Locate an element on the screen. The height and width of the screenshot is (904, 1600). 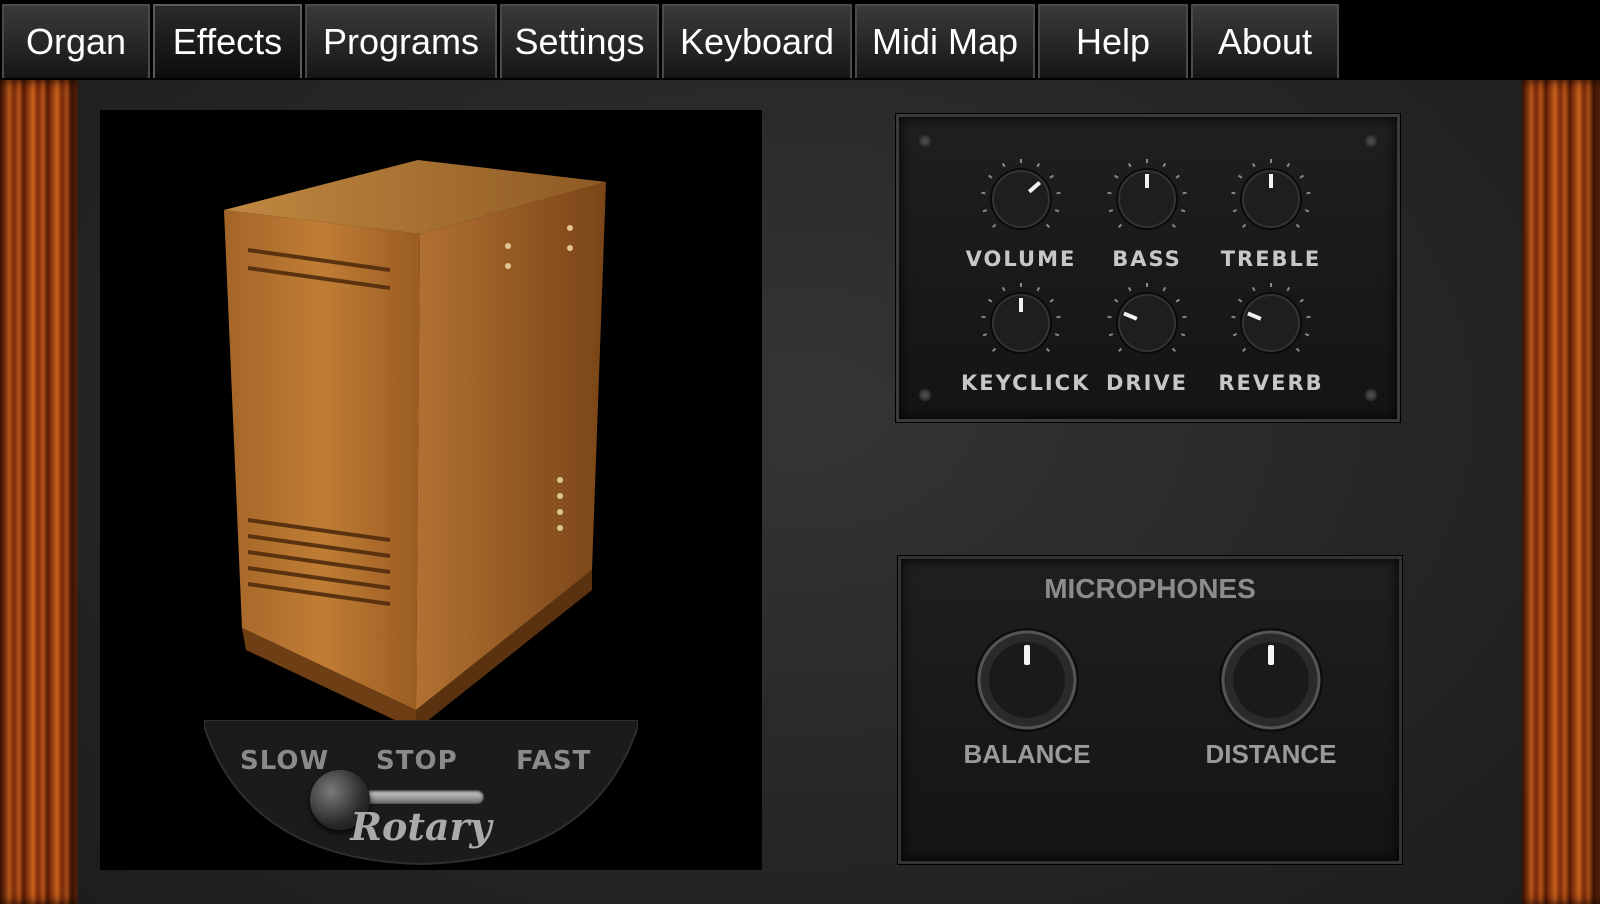
drive-knob-group: DRIVE is located at coordinates (1147, 337).